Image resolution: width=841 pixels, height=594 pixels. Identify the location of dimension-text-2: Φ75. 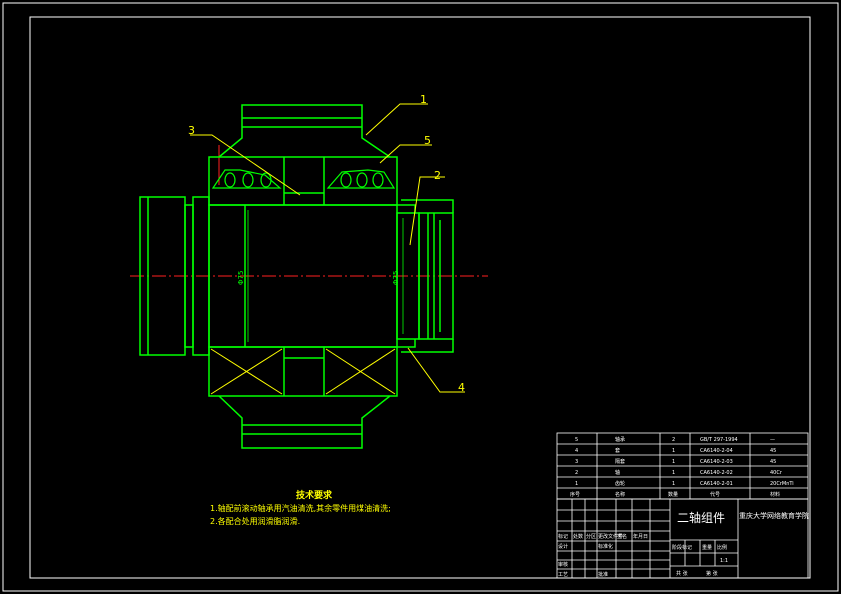
(396, 278).